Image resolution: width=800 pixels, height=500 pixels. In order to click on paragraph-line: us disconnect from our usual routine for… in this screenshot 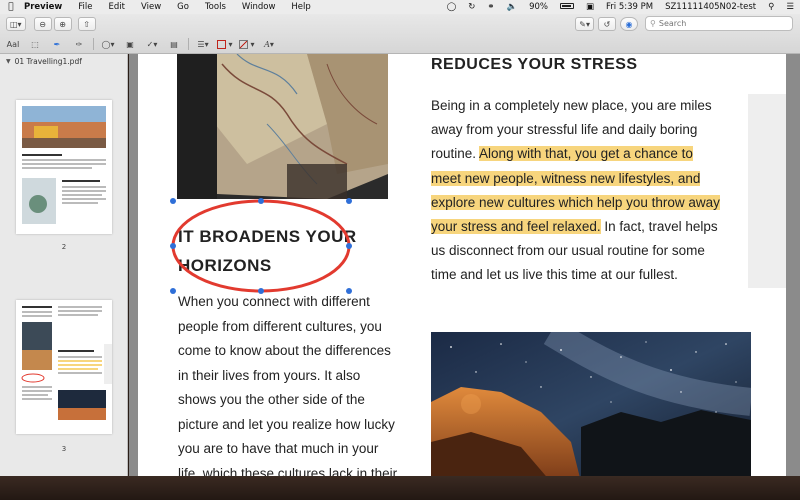, I will do `click(568, 251)`.